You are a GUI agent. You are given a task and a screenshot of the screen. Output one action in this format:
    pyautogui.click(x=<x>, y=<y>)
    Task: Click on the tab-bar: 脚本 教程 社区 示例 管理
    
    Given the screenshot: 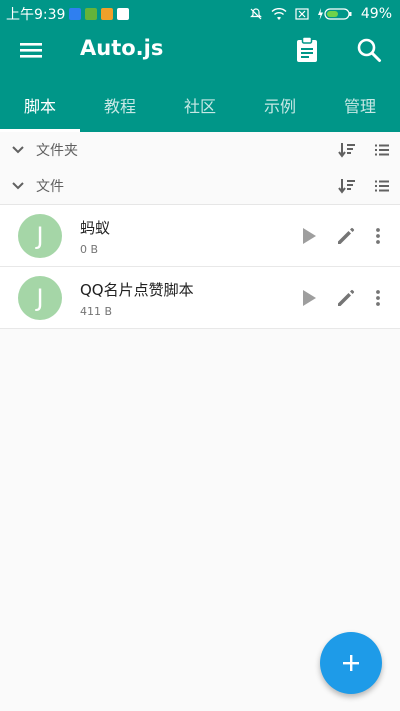 What is the action you would take?
    pyautogui.click(x=200, y=108)
    